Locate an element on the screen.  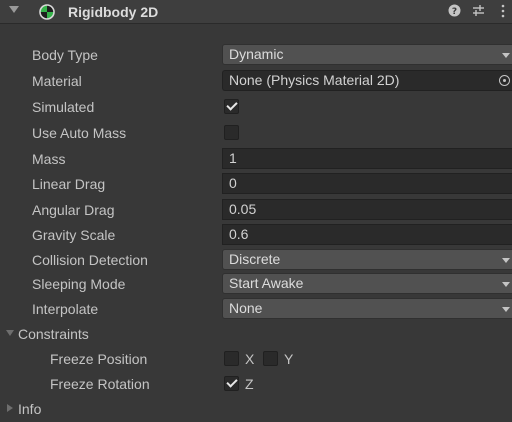
body-type-value: Dynamic is located at coordinates (256, 54).